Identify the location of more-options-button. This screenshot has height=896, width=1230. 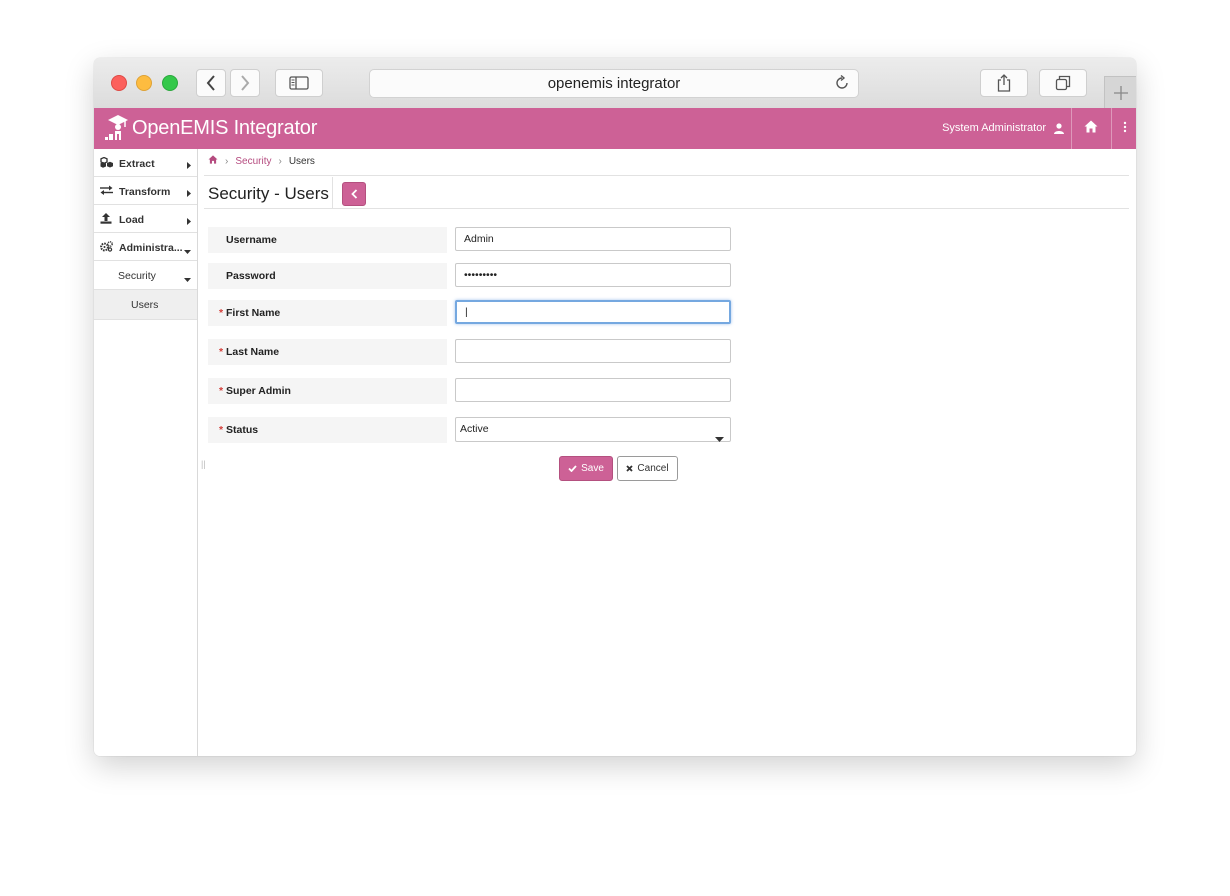
(1125, 129).